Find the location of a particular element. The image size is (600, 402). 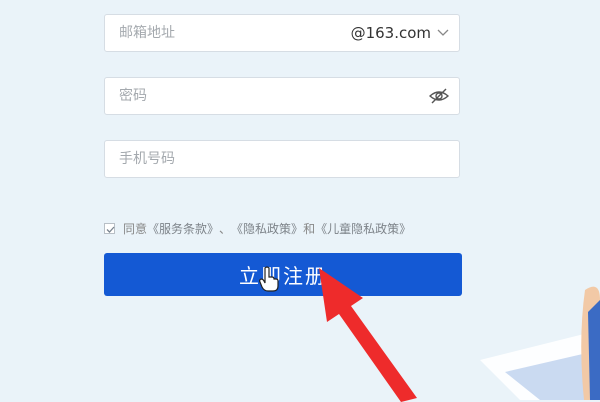

phone-field is located at coordinates (282, 159).